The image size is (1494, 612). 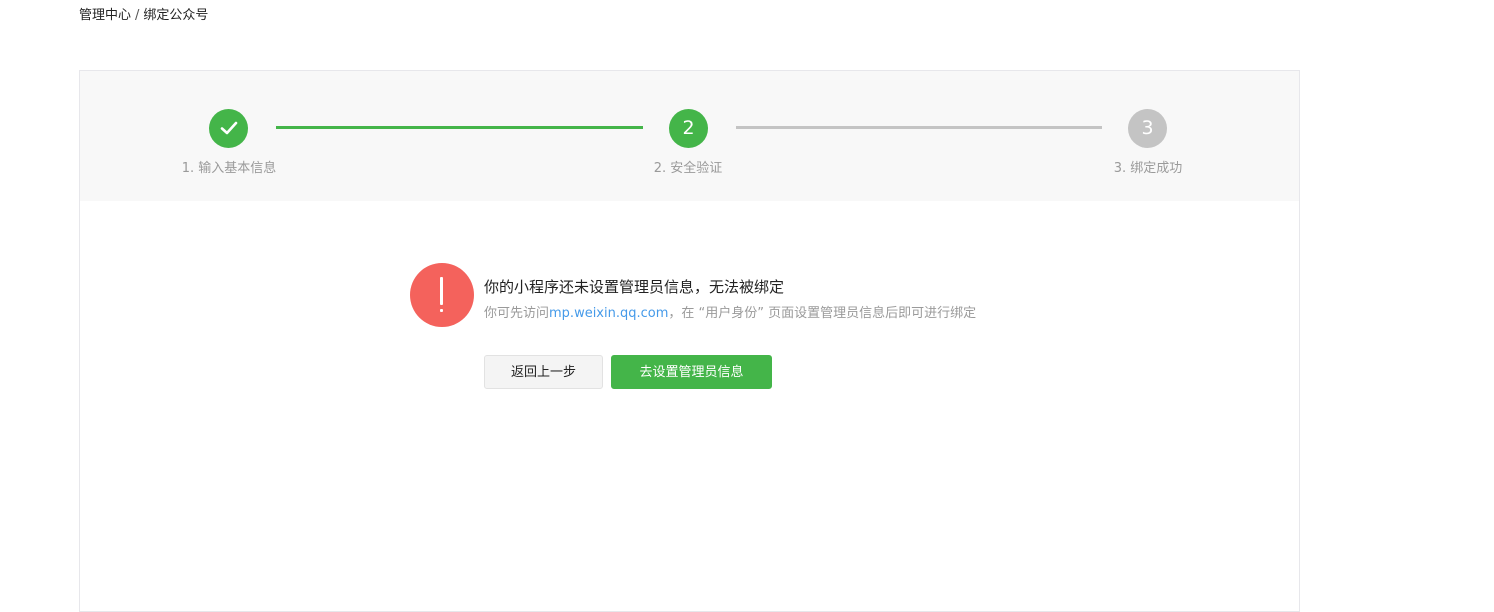 What do you see at coordinates (1148, 168) in the screenshot?
I see `step-3-label: 3. 绑定成功` at bounding box center [1148, 168].